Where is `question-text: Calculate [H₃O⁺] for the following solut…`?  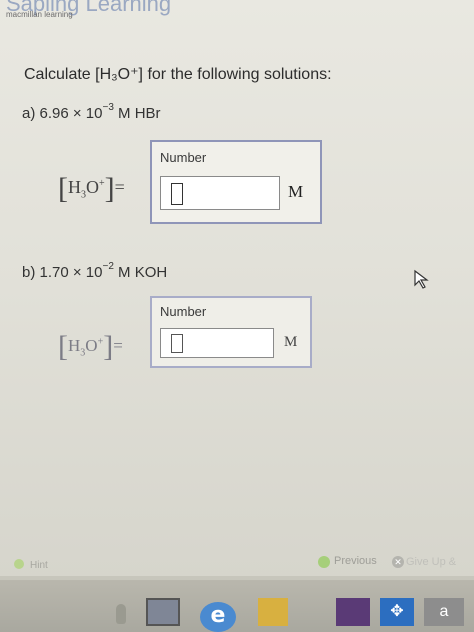
question-text: Calculate [H₃O⁺] for the following solut… is located at coordinates (178, 74).